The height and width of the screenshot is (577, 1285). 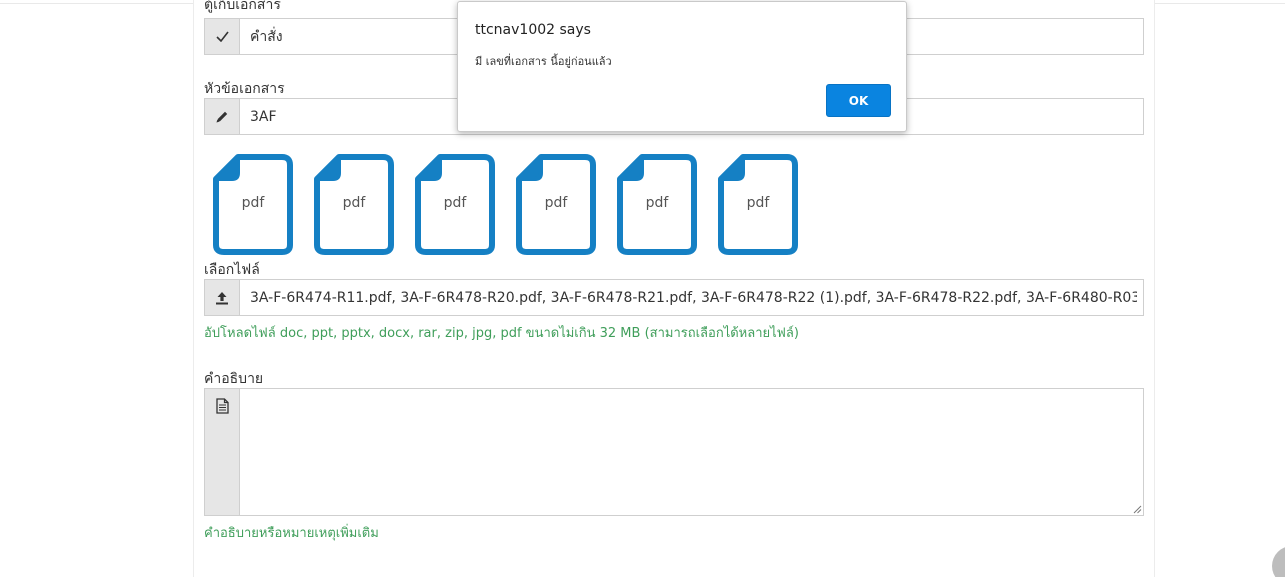 I want to click on resize-handle, so click(x=1137, y=509).